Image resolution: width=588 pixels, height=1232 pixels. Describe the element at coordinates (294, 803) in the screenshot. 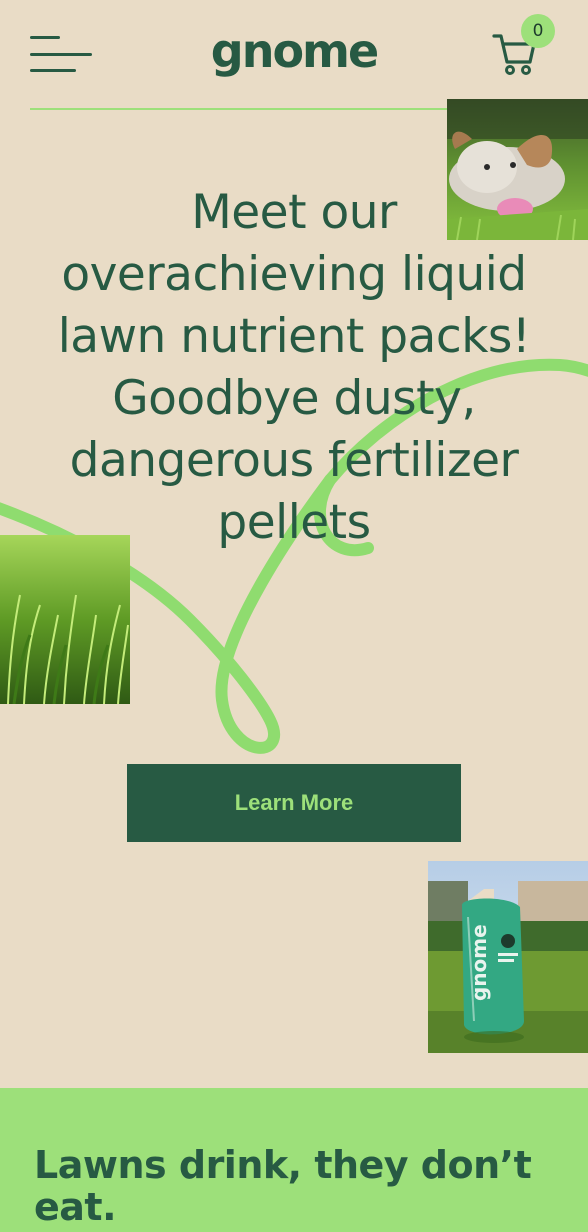

I see `learn-more-button: Learn More` at that location.